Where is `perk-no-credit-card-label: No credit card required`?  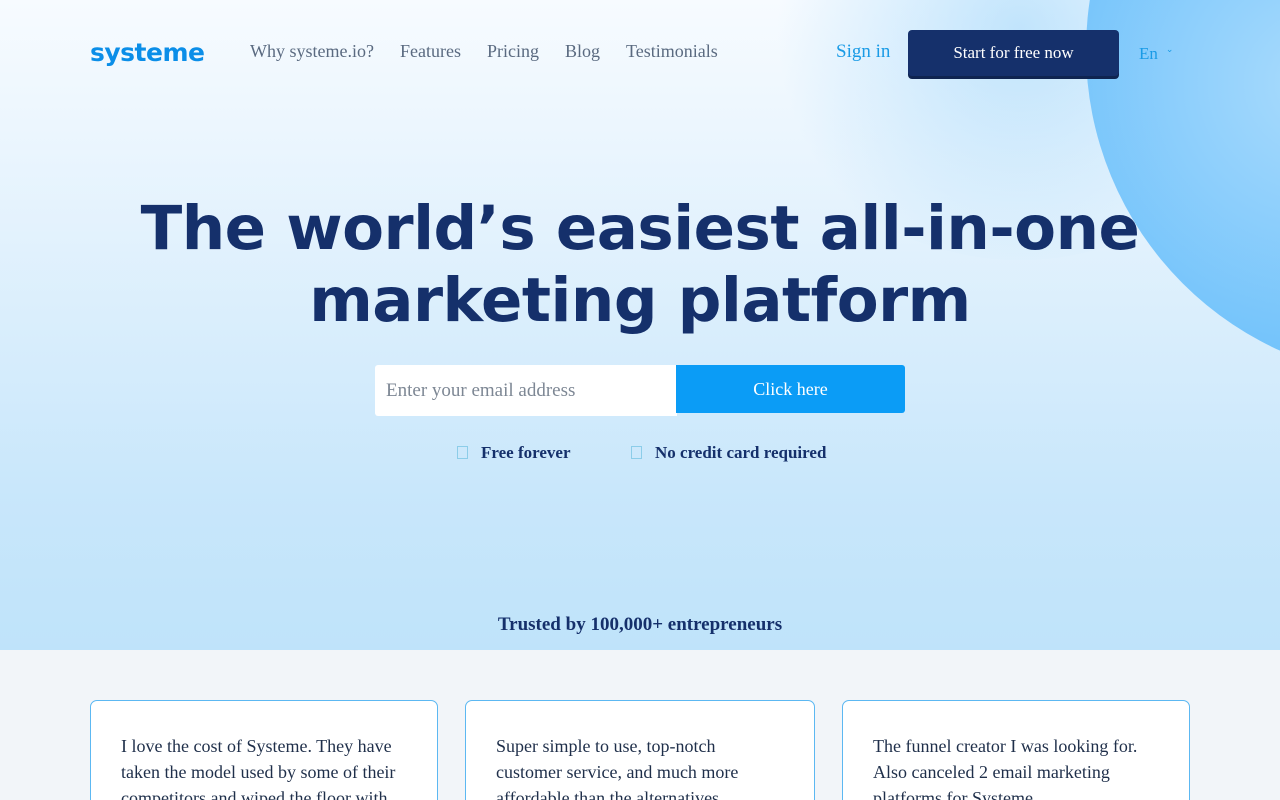
perk-no-credit-card-label: No credit card required is located at coordinates (741, 452).